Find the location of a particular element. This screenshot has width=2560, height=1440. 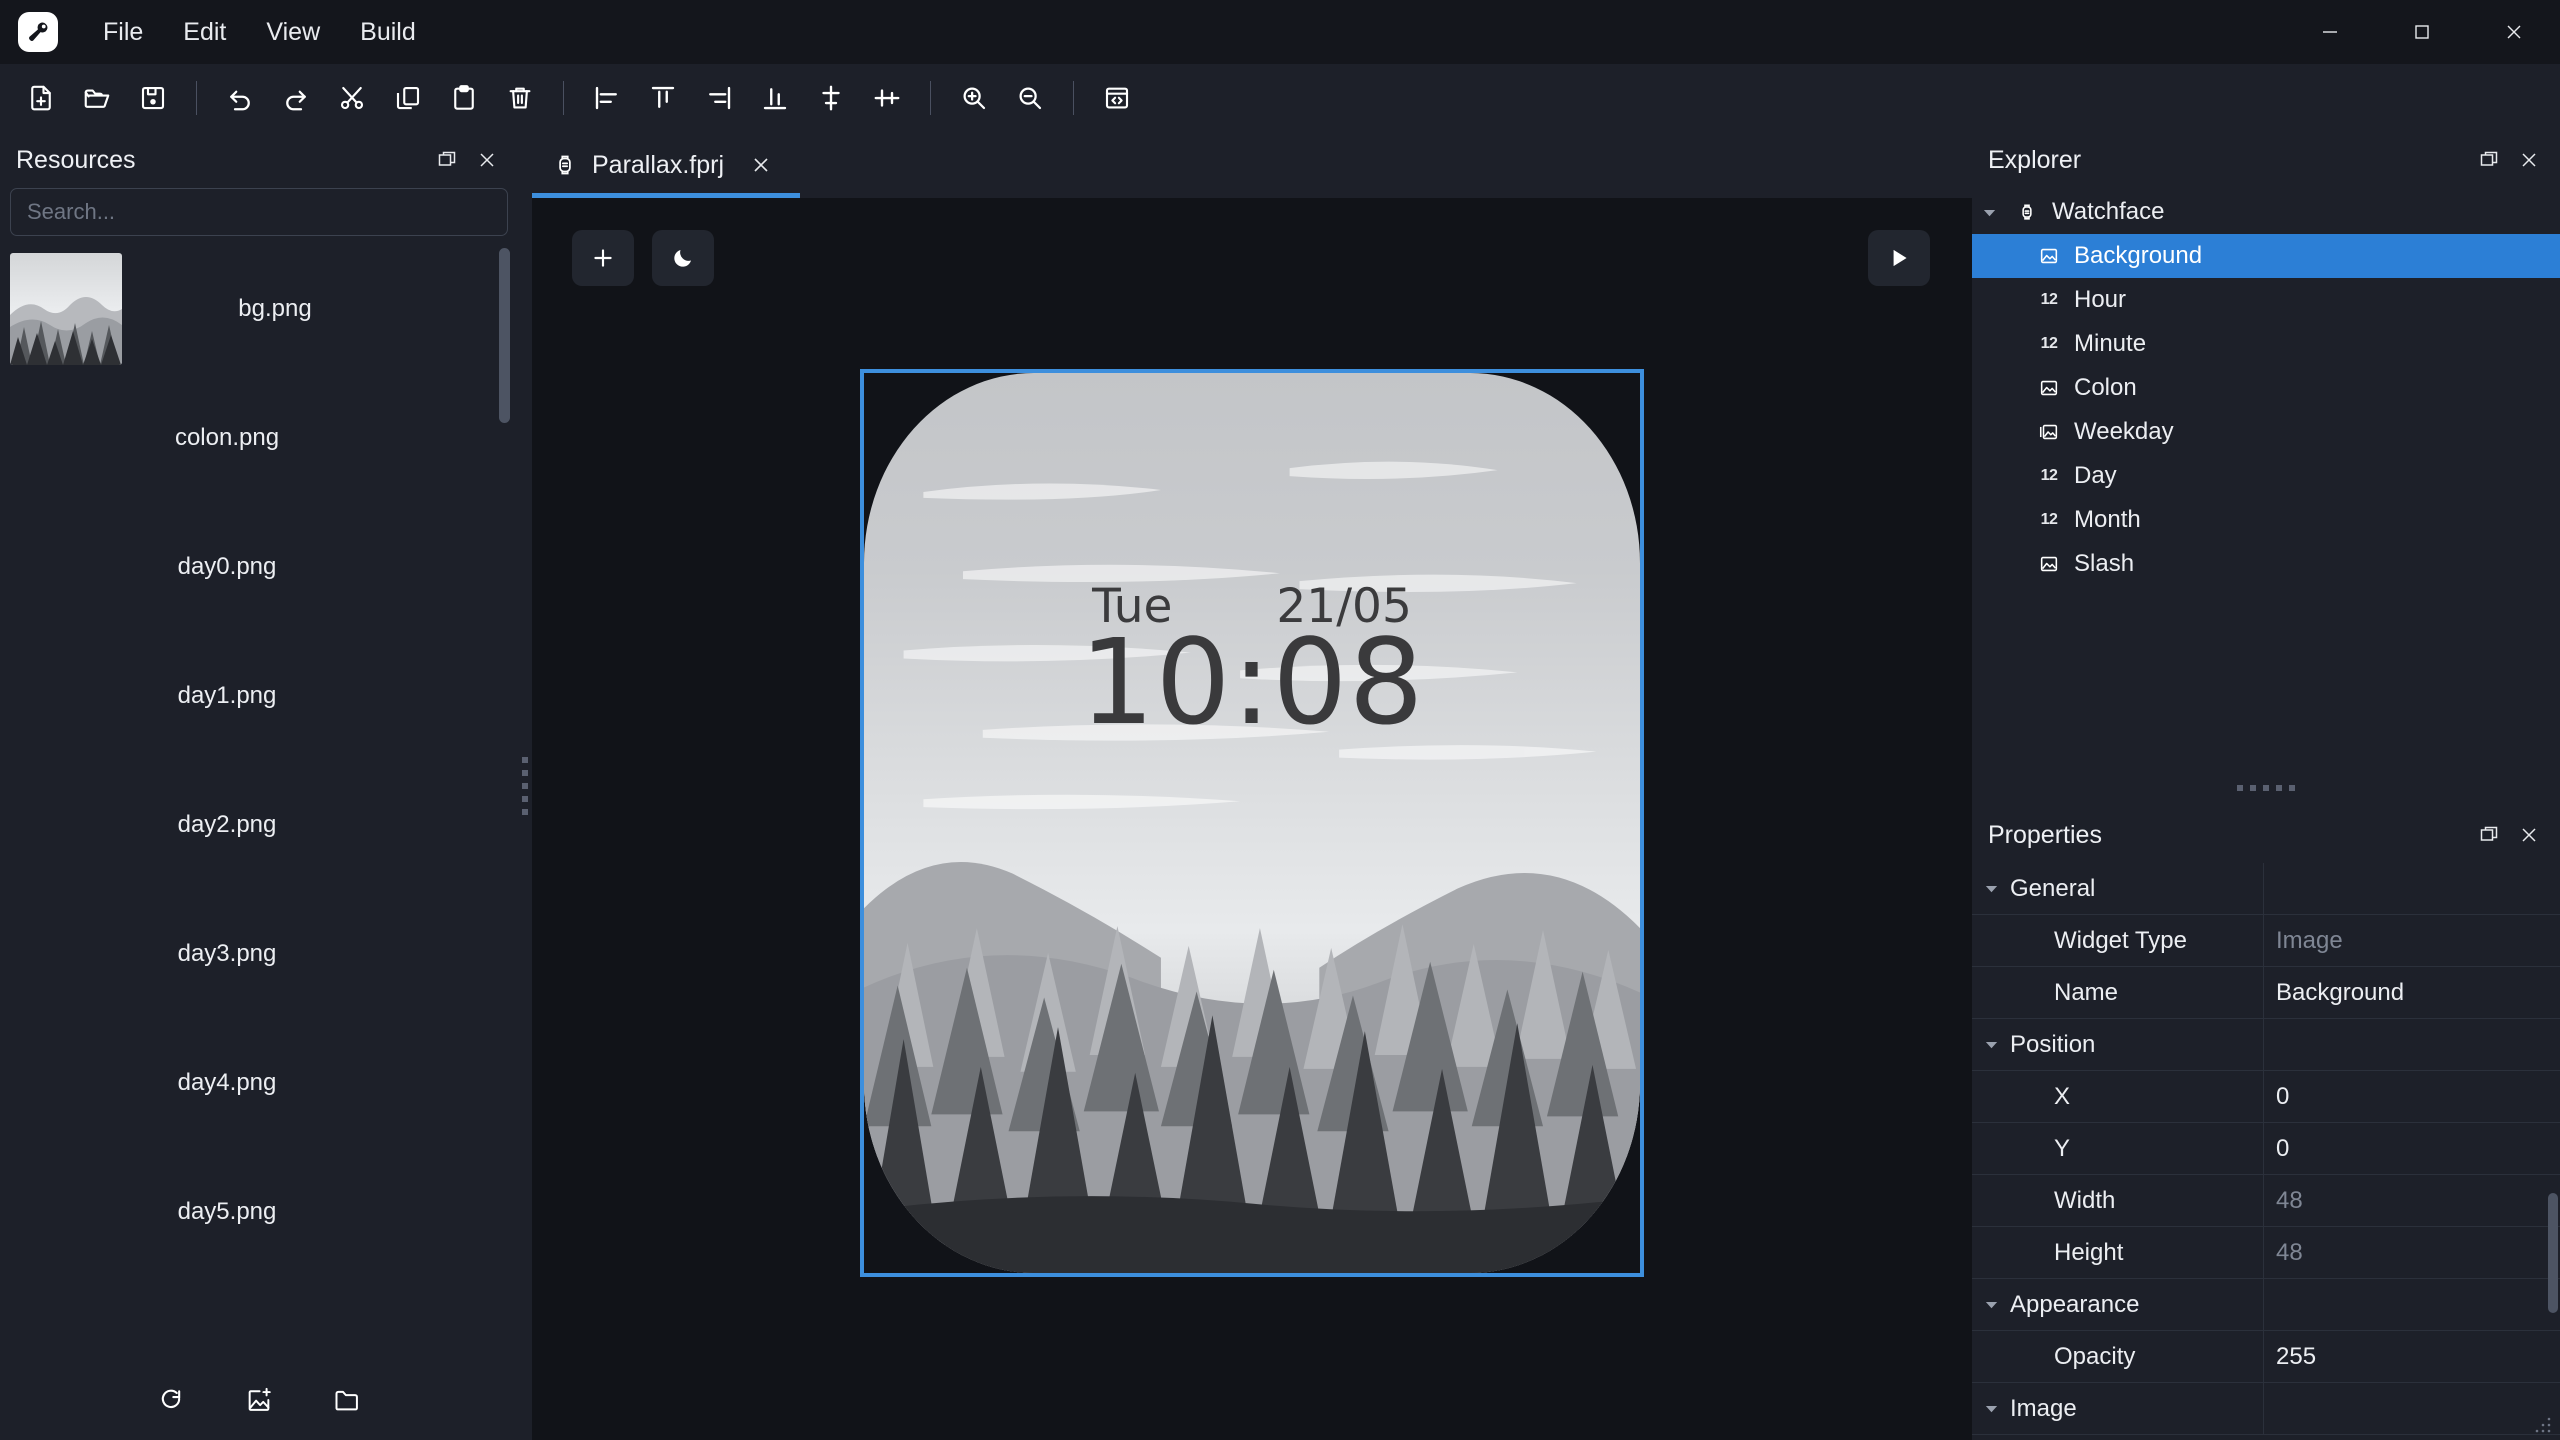

property-row-width: Width 48 is located at coordinates (2266, 1201).